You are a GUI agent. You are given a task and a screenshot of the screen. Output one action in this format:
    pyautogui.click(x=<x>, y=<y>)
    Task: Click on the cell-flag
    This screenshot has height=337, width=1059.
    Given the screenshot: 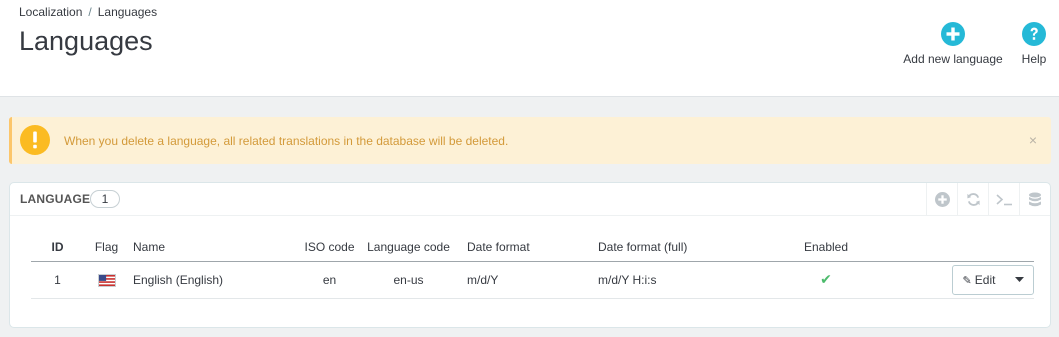 What is the action you would take?
    pyautogui.click(x=106, y=280)
    